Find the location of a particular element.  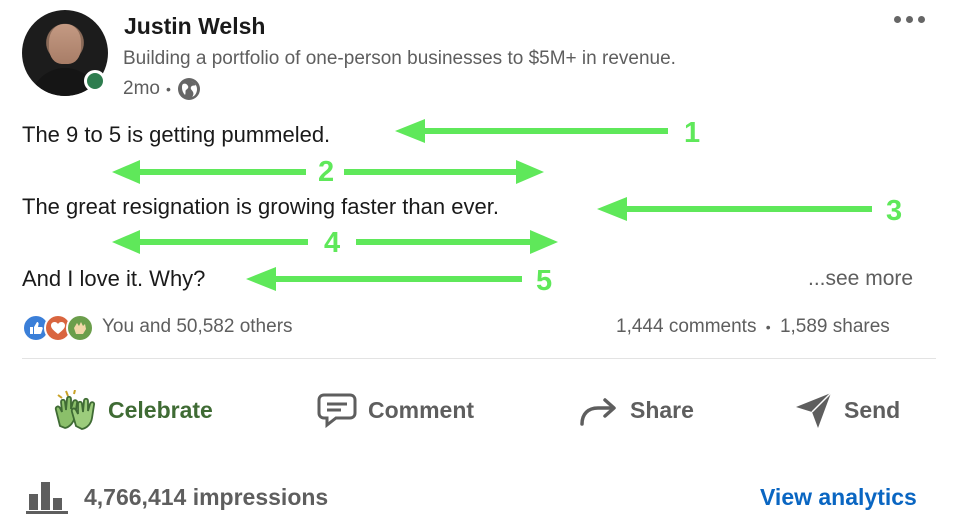

comment-label: Comment is located at coordinates (421, 409).